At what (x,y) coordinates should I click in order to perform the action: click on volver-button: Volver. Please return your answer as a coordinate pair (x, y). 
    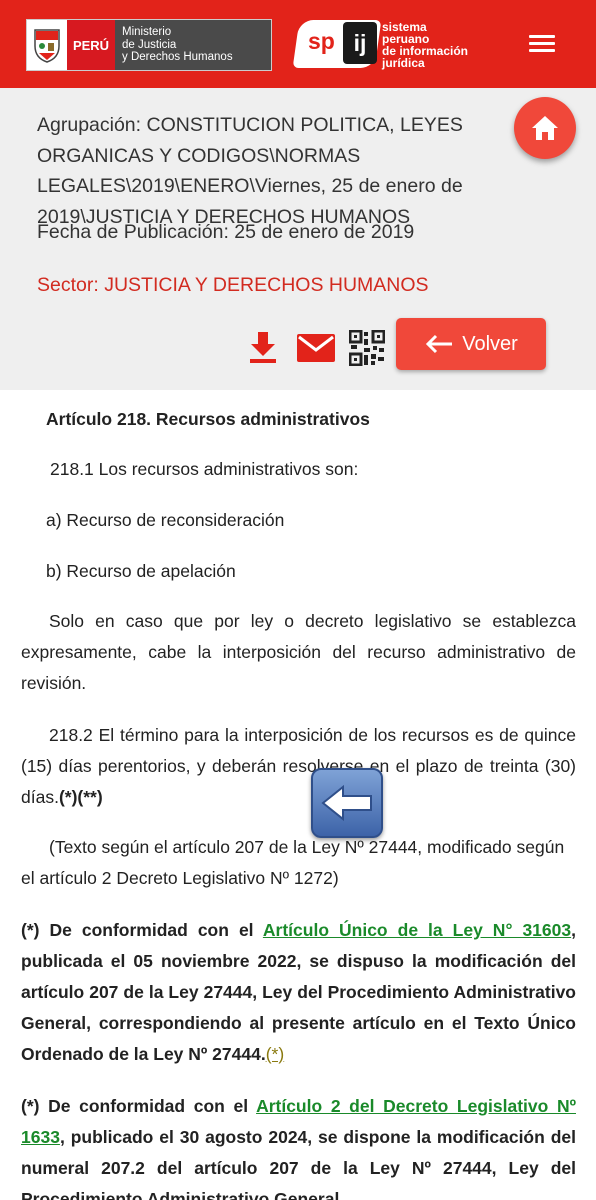
    Looking at the image, I should click on (471, 344).